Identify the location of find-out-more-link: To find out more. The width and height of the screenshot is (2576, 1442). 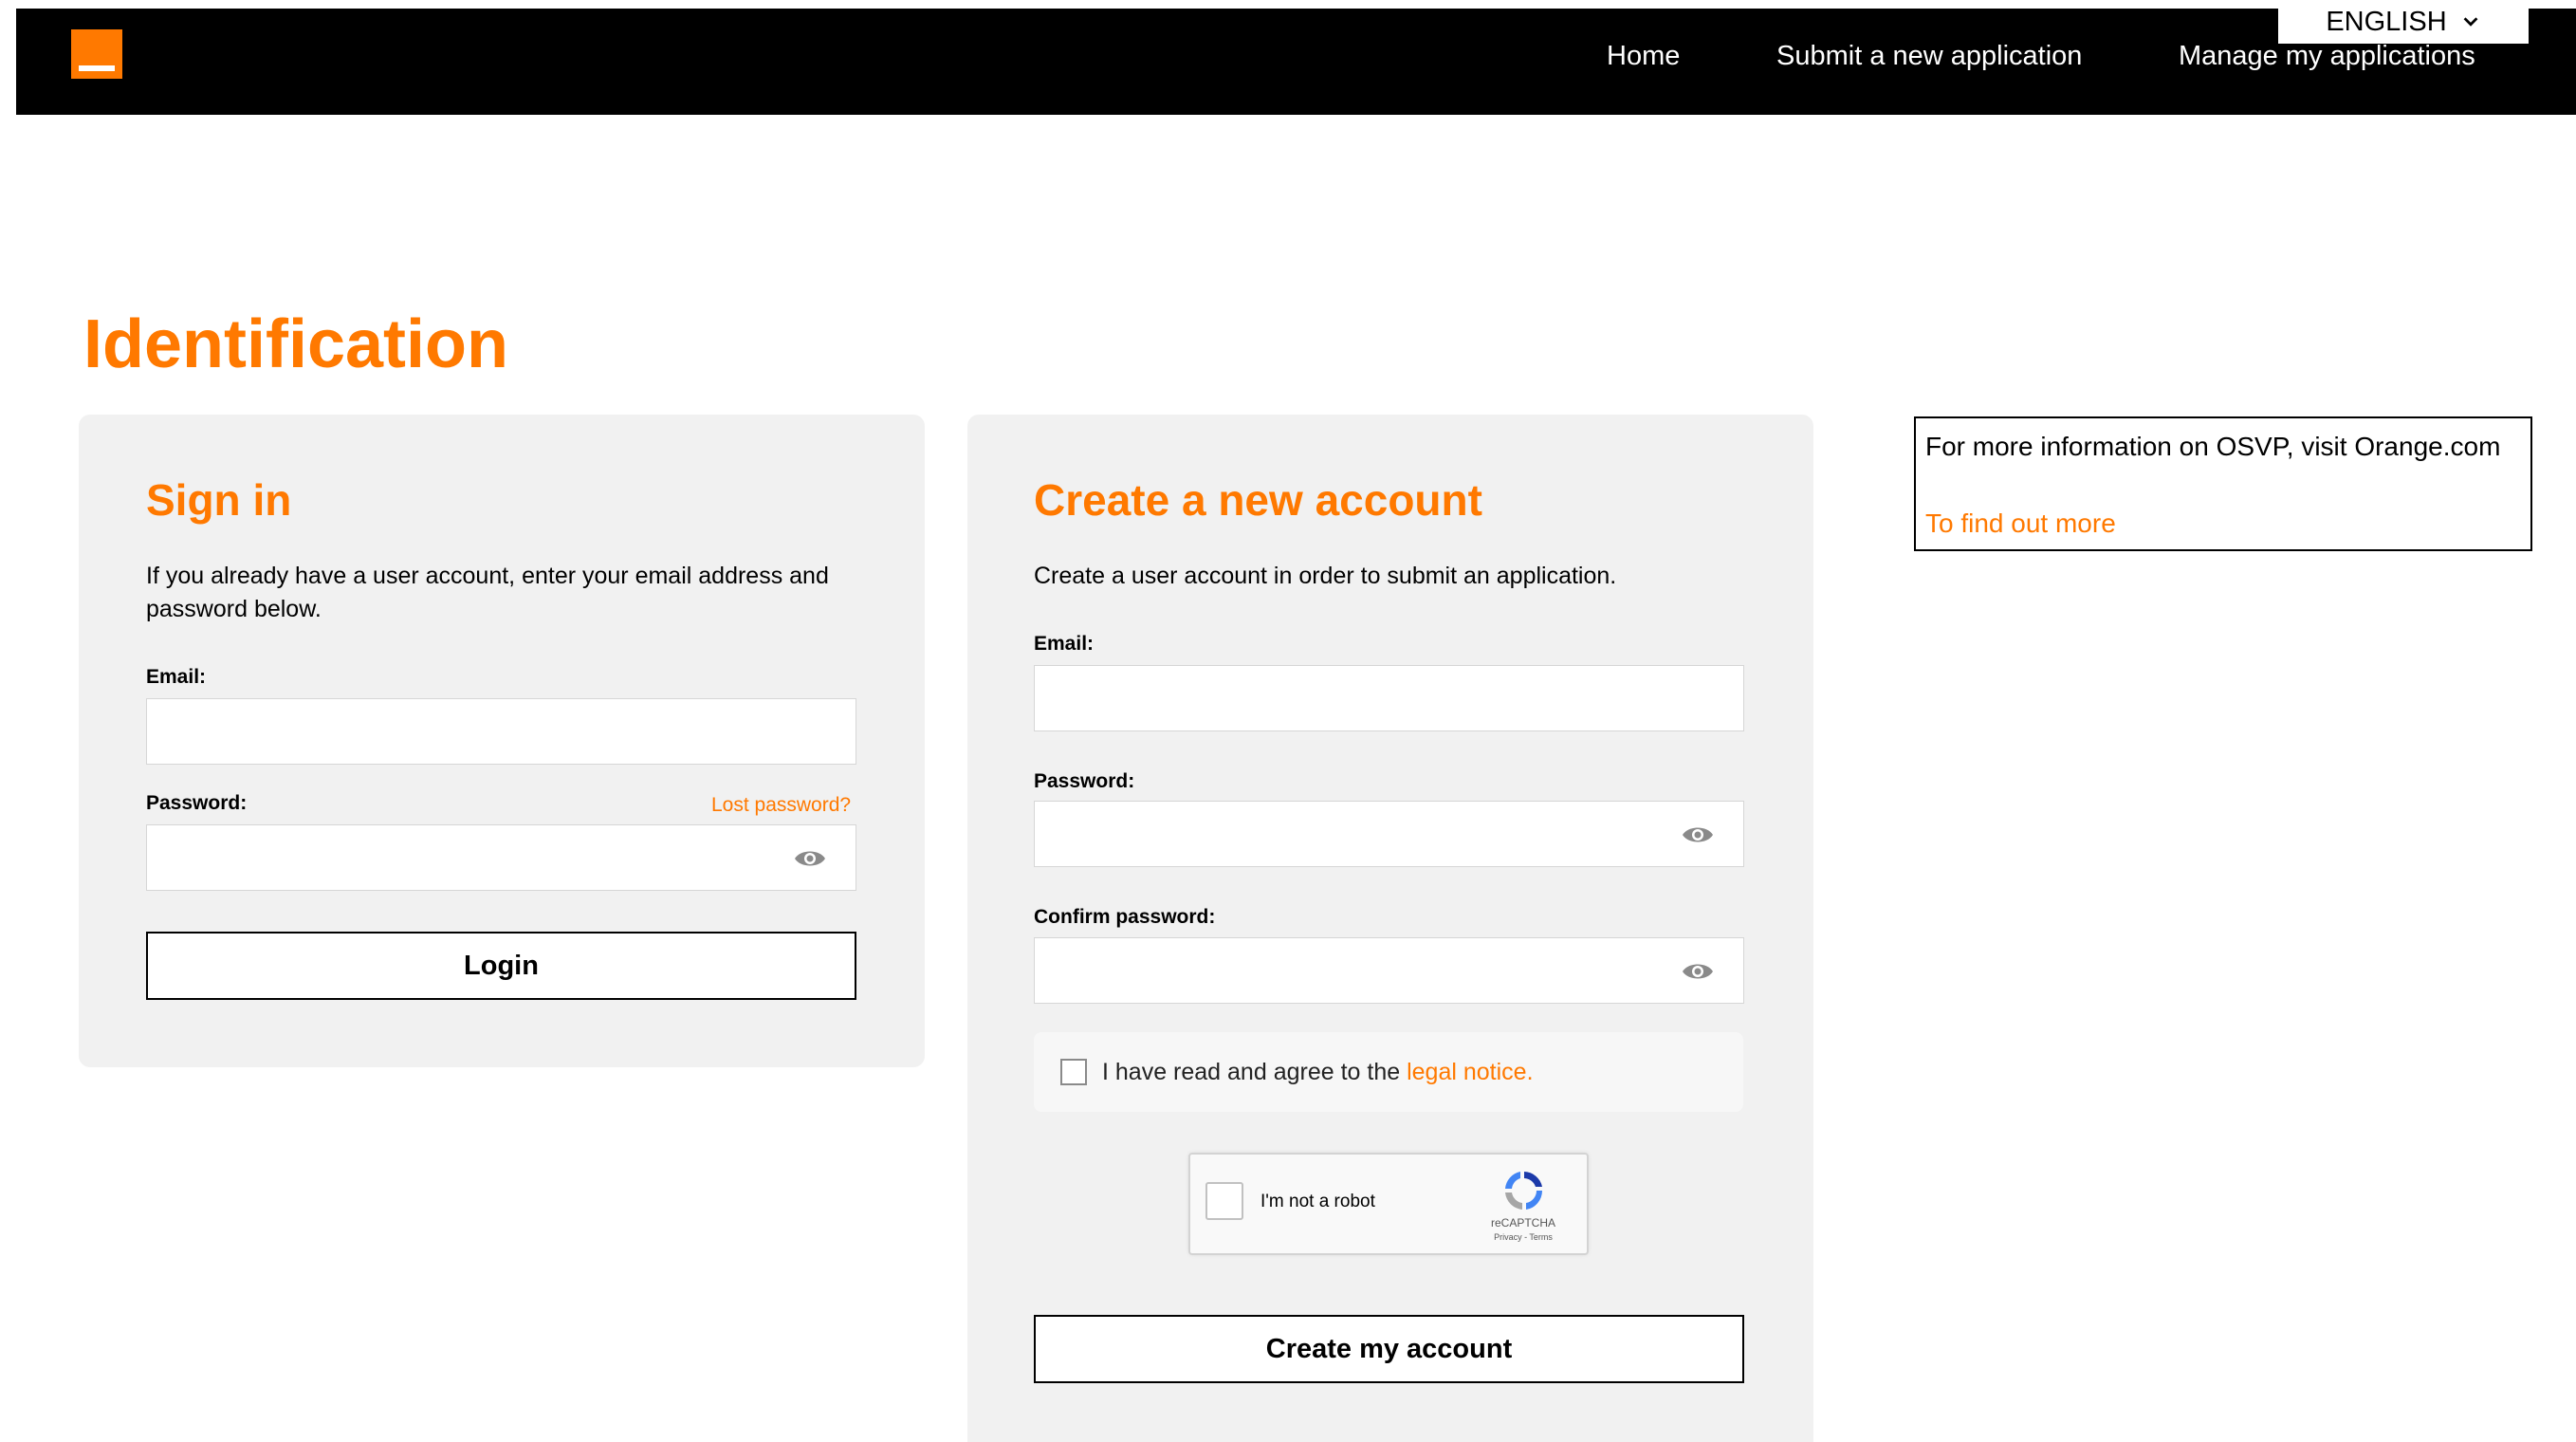
(2020, 524).